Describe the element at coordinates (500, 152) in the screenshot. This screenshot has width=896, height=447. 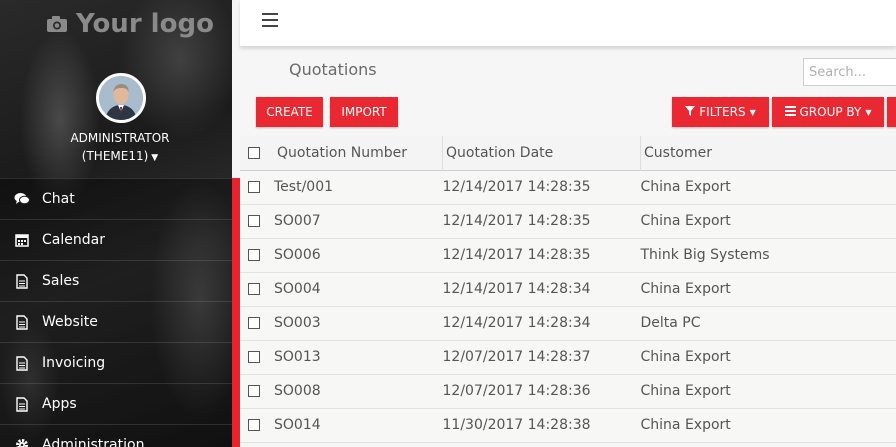
I see `column-header-label: Quotation Date` at that location.